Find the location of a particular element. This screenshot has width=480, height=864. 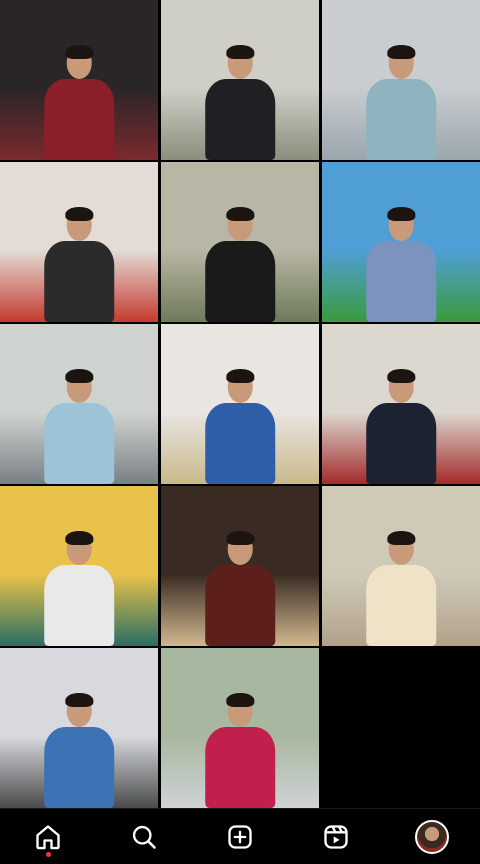

reels-icon is located at coordinates (336, 836).